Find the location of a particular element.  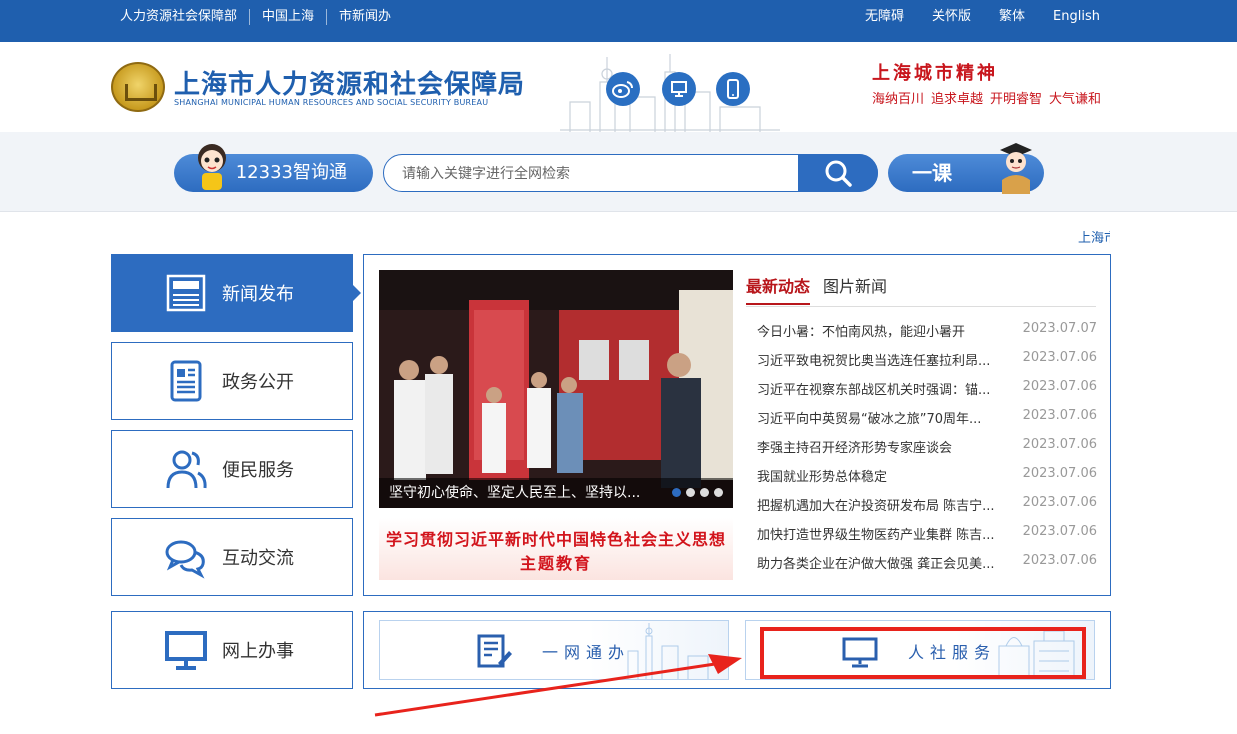

nav-news-release: 新闻发布 is located at coordinates (232, 293).